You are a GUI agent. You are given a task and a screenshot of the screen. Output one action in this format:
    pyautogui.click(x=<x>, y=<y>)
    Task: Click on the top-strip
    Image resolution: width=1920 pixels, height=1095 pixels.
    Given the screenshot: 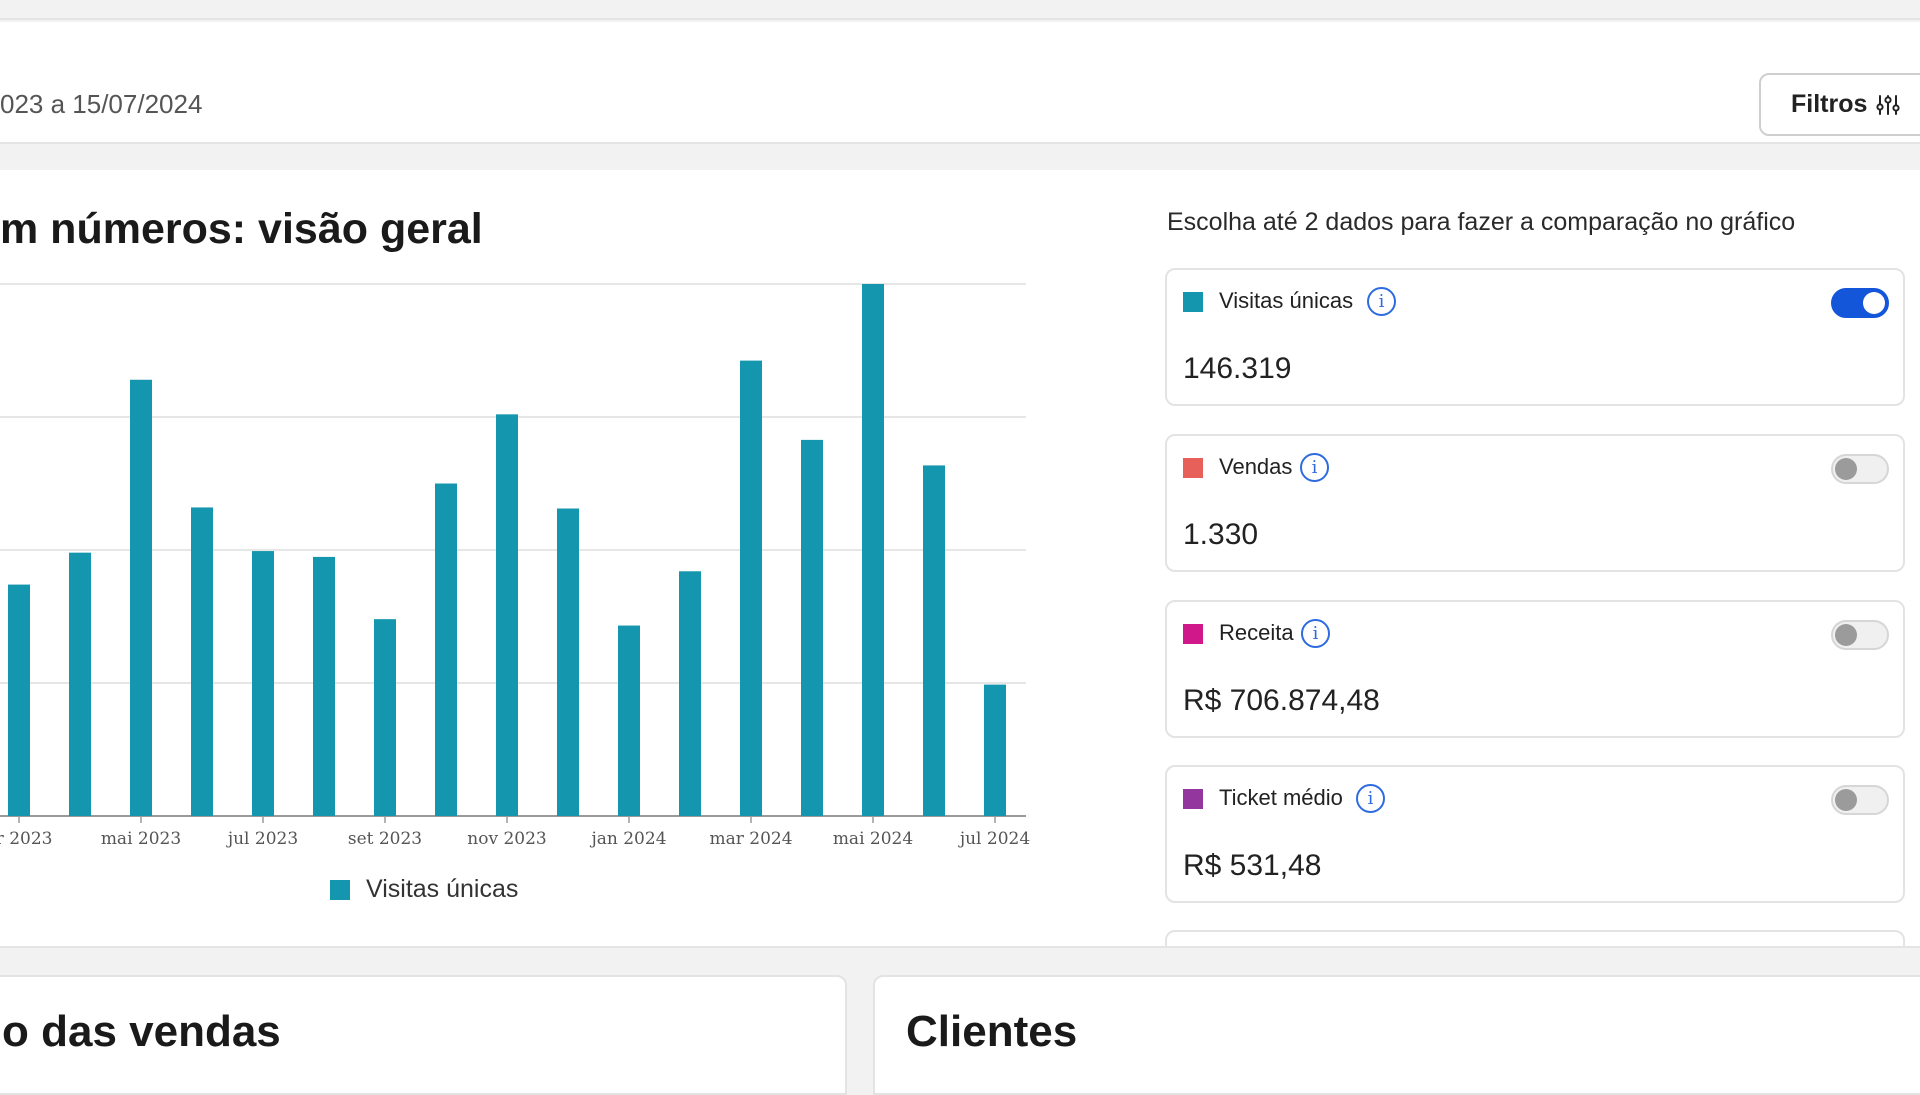 What is the action you would take?
    pyautogui.click(x=960, y=10)
    